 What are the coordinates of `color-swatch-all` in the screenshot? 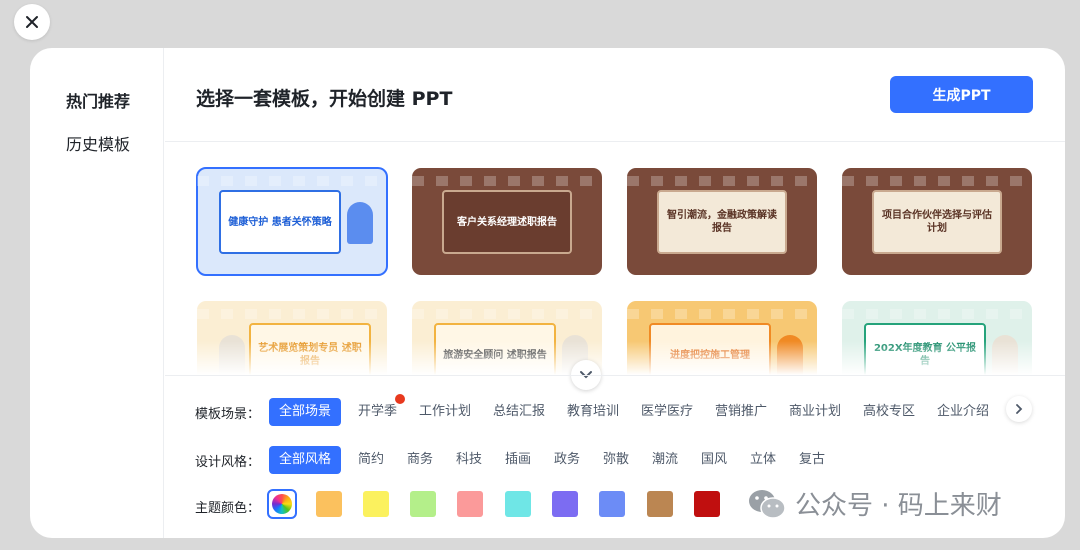 It's located at (282, 504).